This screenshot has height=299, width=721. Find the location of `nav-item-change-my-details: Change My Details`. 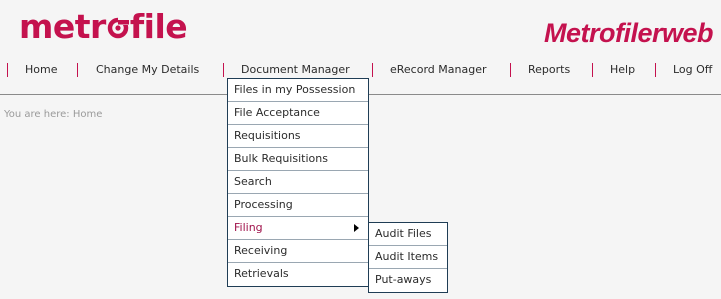

nav-item-change-my-details: Change My Details is located at coordinates (147, 70).